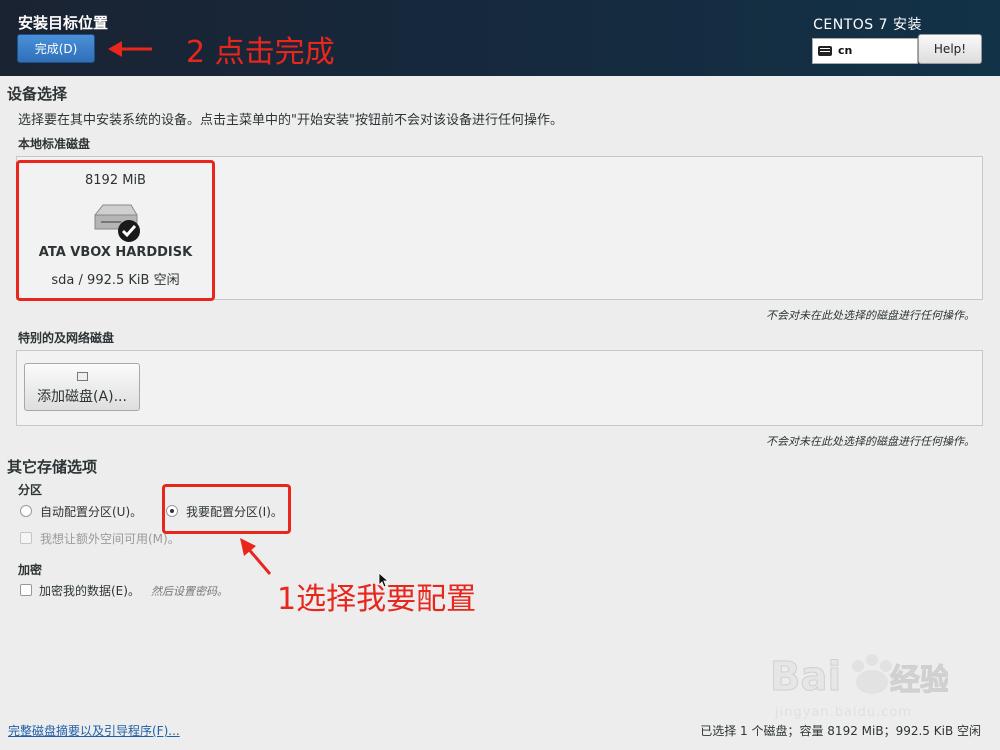 The image size is (1000, 750). What do you see at coordinates (82, 376) in the screenshot?
I see `disk-add-icon` at bounding box center [82, 376].